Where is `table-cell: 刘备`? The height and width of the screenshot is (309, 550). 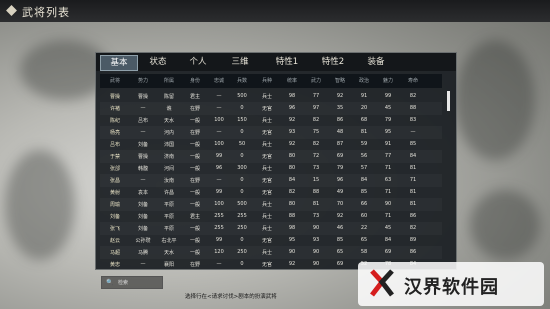
table-cell: 刘备 is located at coordinates (142, 229).